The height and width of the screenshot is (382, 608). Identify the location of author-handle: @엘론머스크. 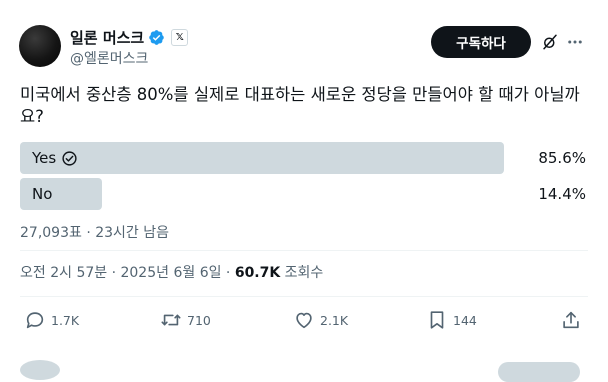
(109, 58).